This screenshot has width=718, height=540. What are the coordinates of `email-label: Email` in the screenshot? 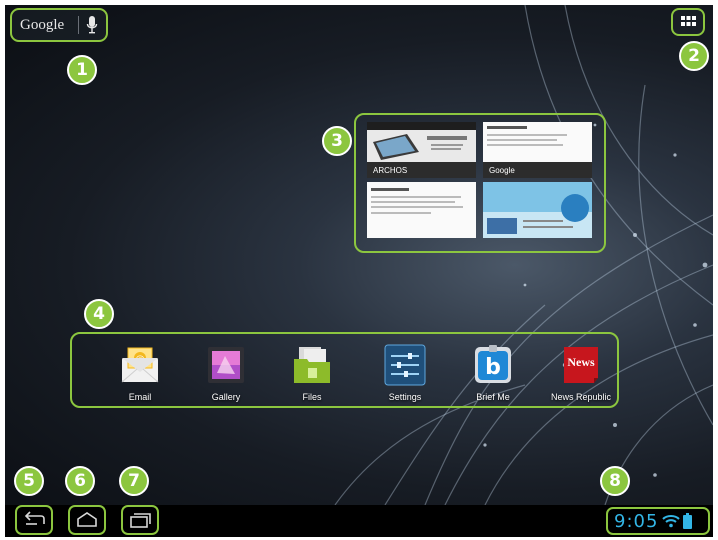 It's located at (140, 397).